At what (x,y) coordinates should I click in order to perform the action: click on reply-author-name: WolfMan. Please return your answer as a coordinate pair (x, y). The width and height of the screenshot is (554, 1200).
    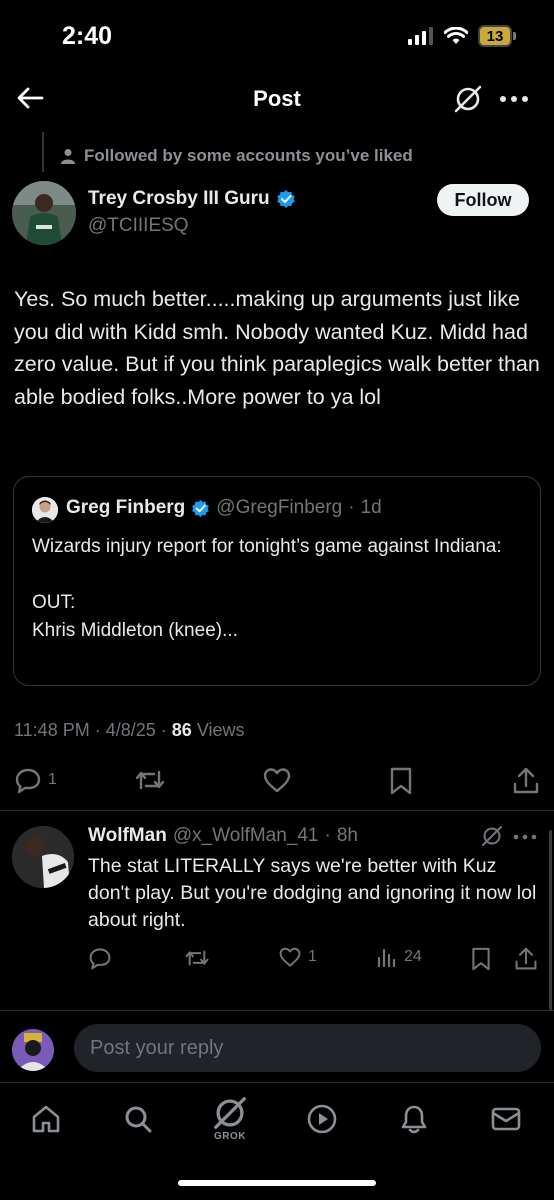
    Looking at the image, I should click on (127, 836).